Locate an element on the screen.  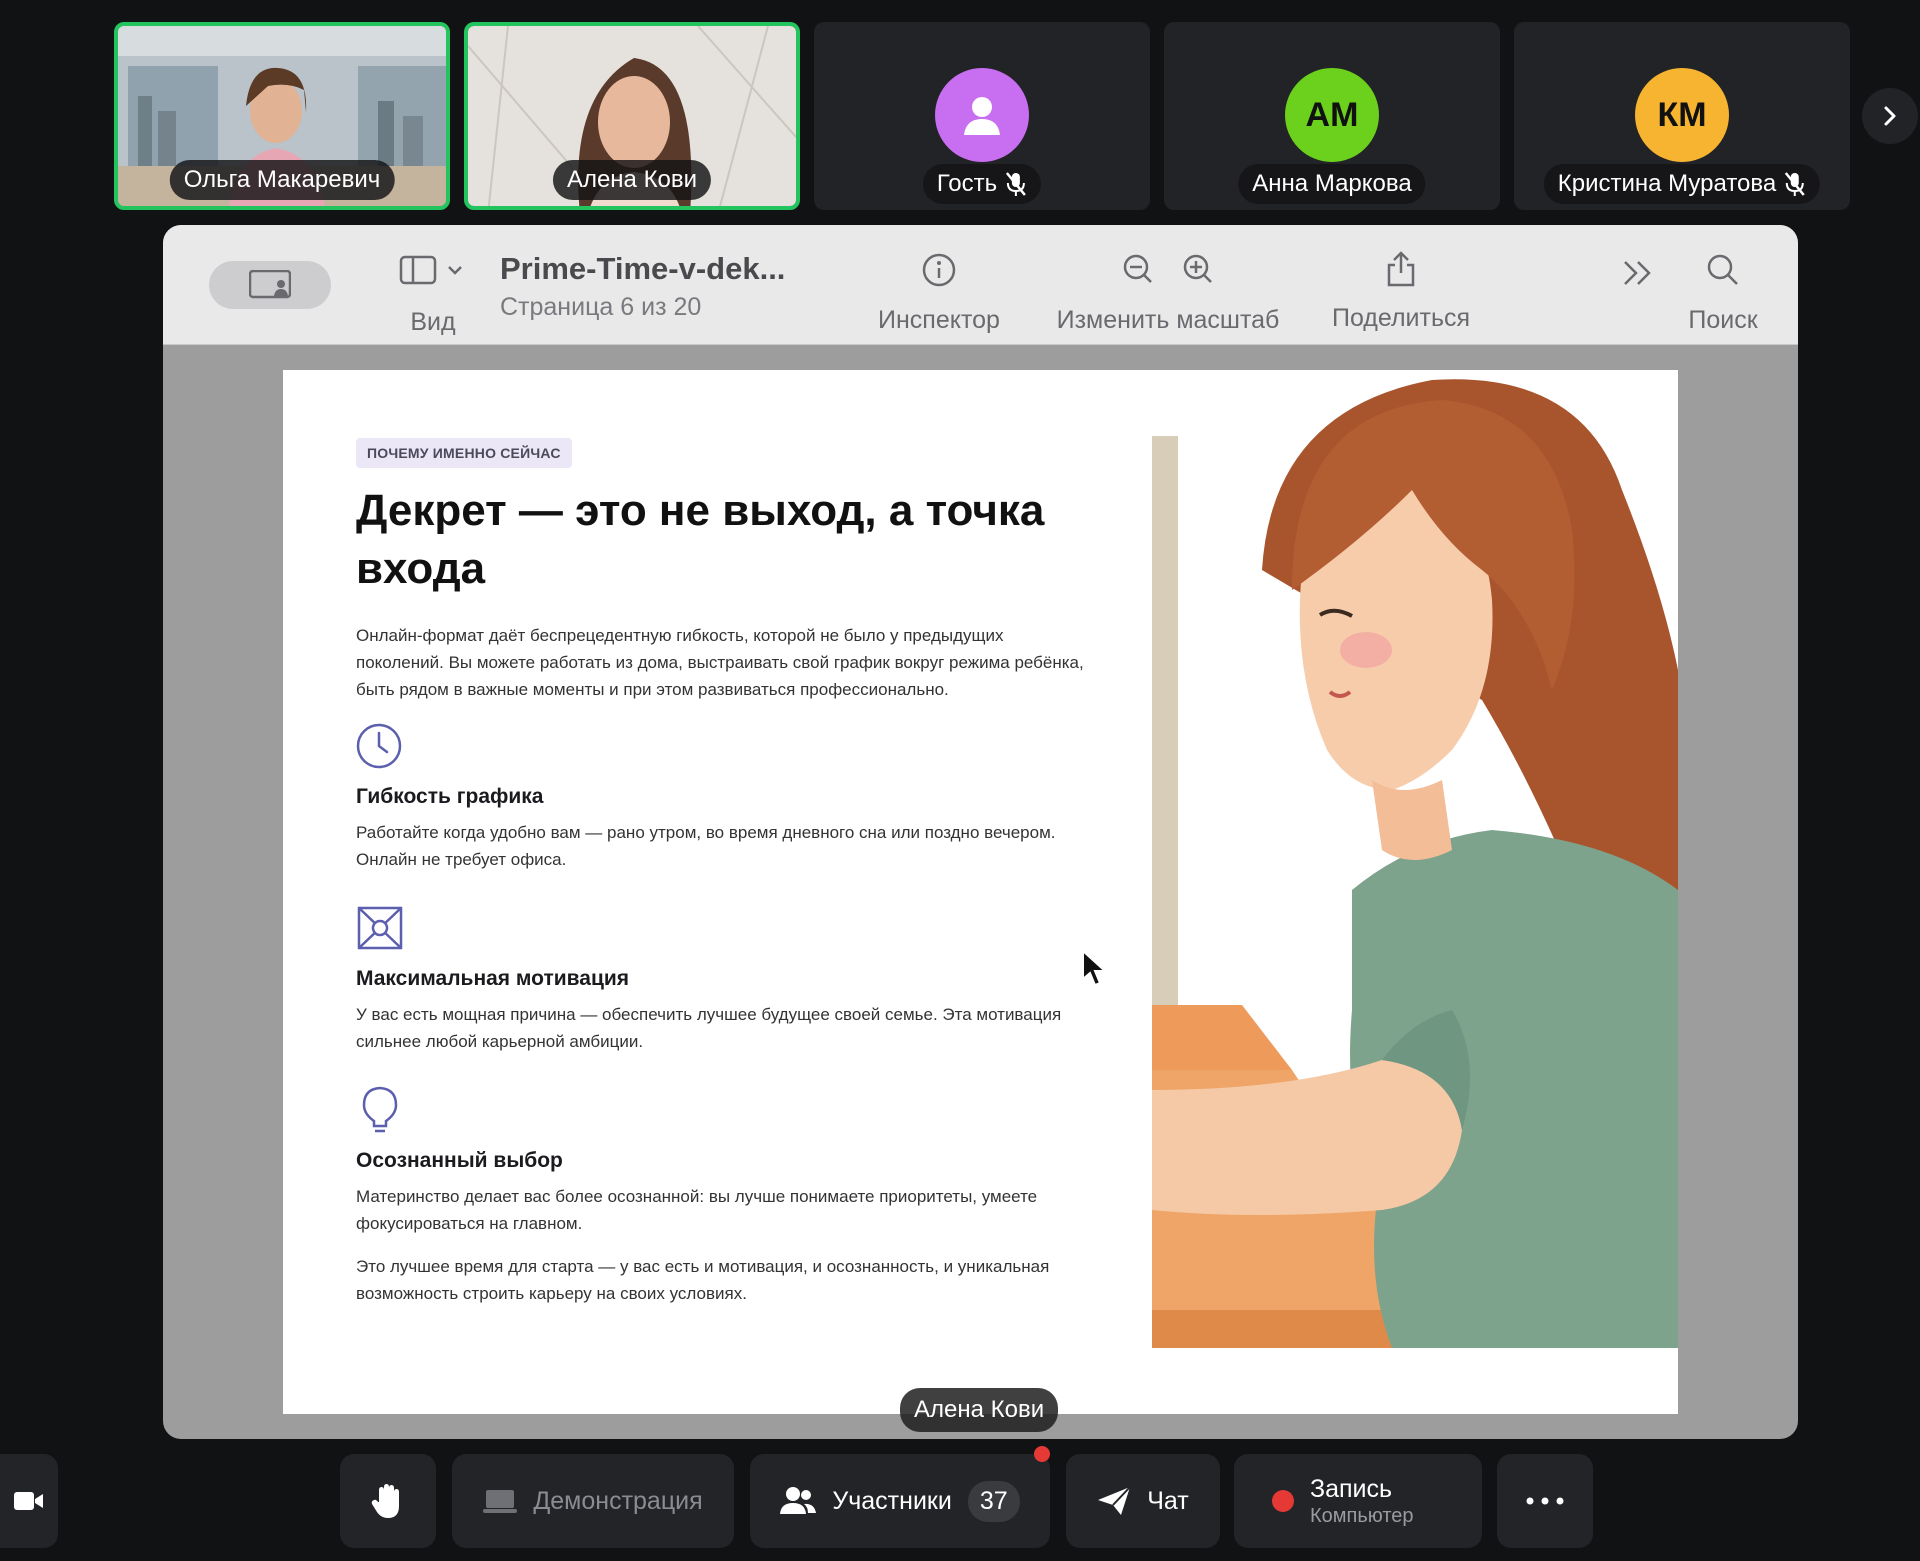
search-icon is located at coordinates (1722, 269).